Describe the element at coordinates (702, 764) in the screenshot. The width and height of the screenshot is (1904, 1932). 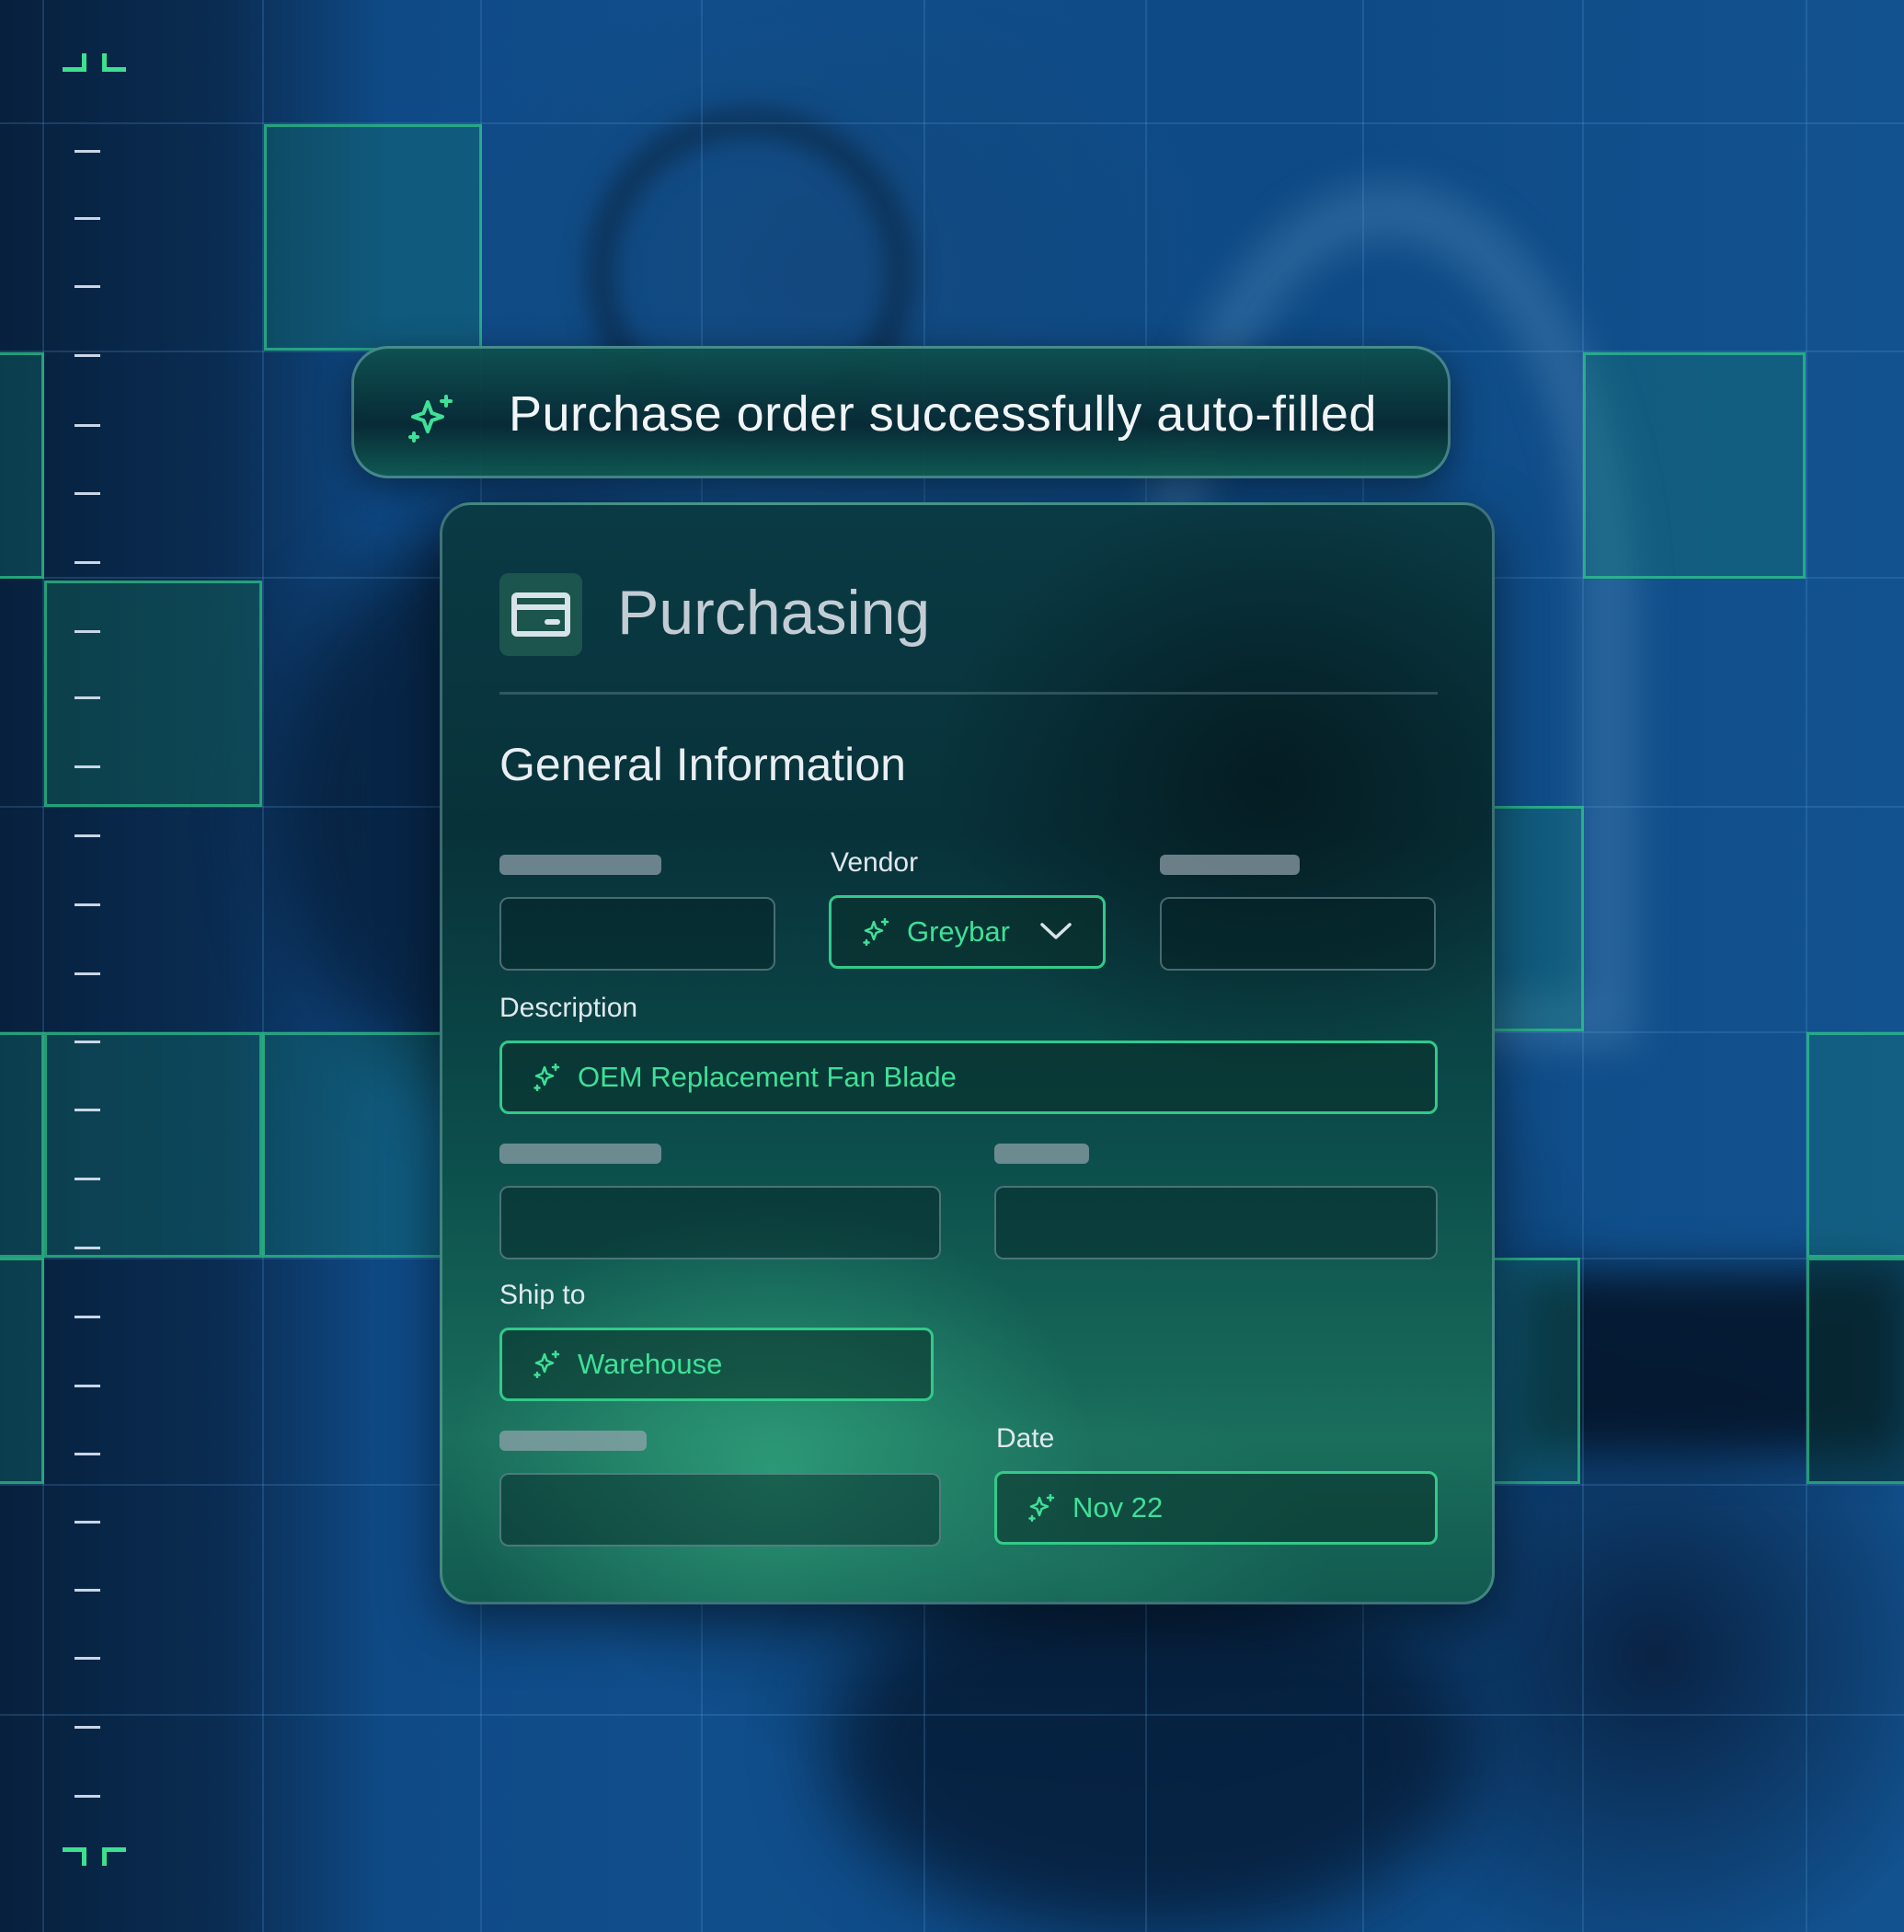
I see `section-title: General Information` at that location.